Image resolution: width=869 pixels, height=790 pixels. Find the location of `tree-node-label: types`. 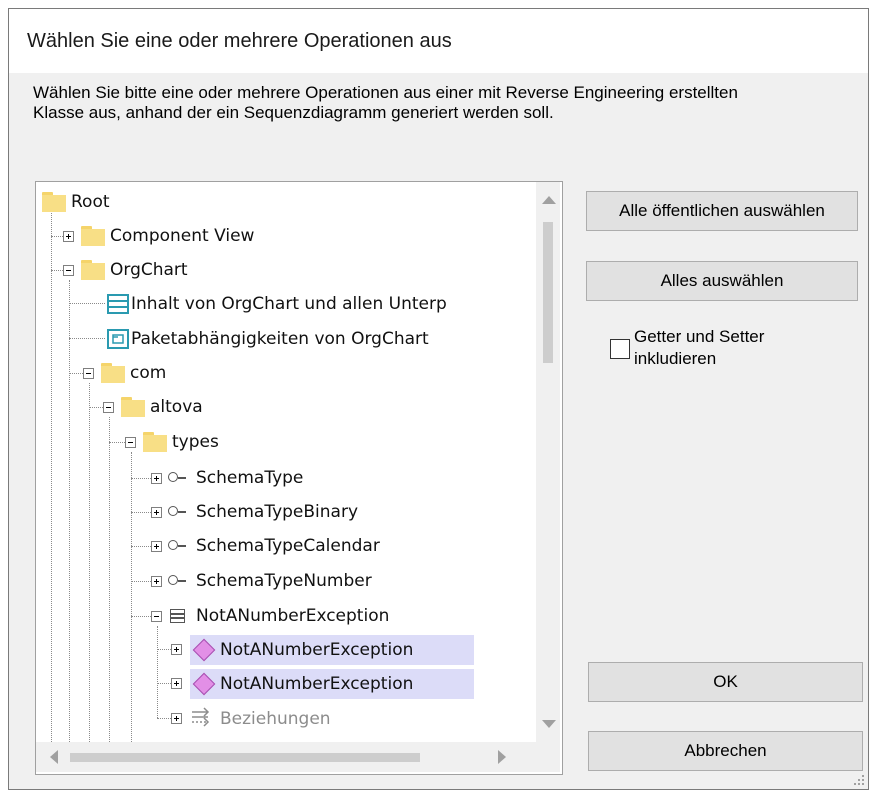

tree-node-label: types is located at coordinates (195, 442).